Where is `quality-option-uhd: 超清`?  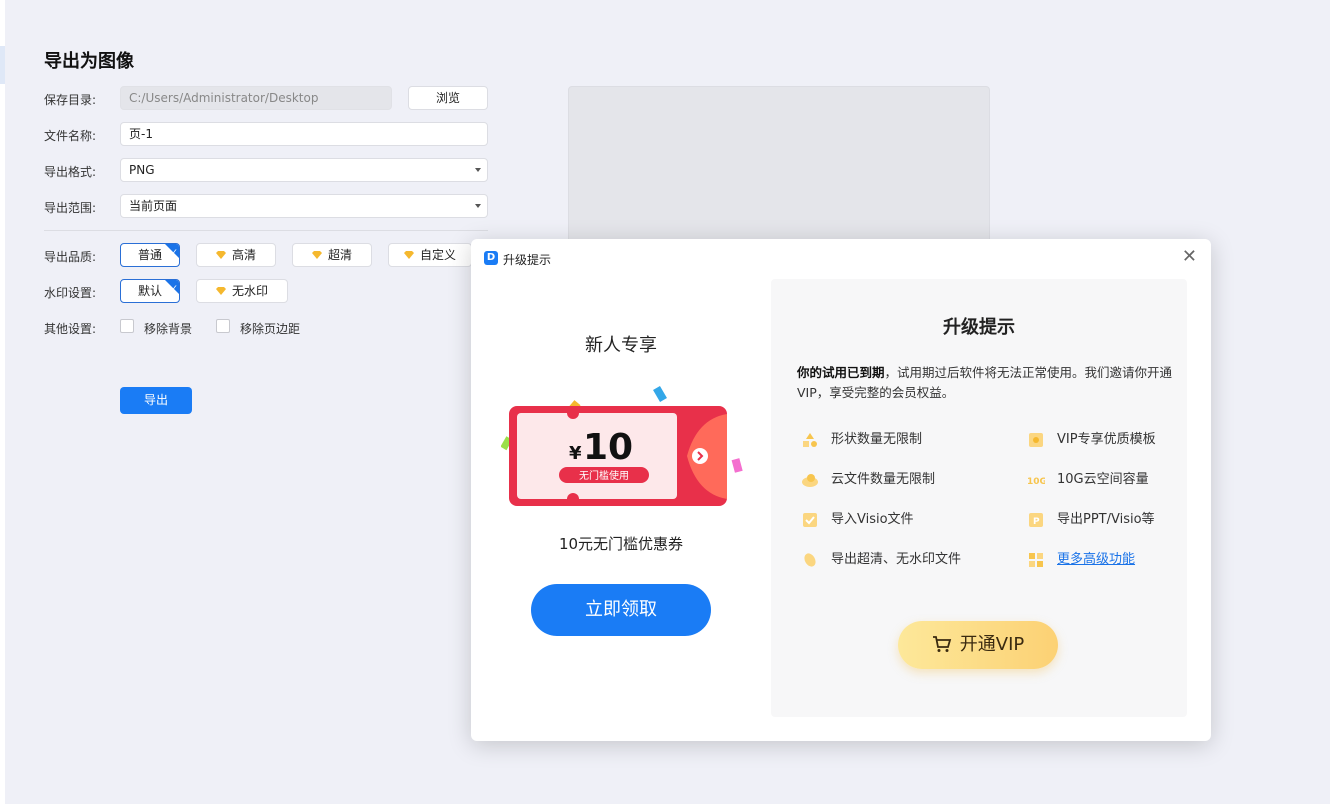 quality-option-uhd: 超清 is located at coordinates (332, 255).